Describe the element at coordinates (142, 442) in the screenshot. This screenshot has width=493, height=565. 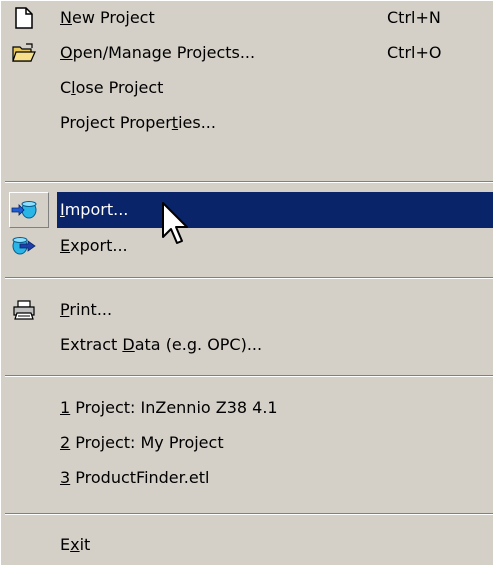
I see `menu-item-label: 2 Project: My Project` at that location.